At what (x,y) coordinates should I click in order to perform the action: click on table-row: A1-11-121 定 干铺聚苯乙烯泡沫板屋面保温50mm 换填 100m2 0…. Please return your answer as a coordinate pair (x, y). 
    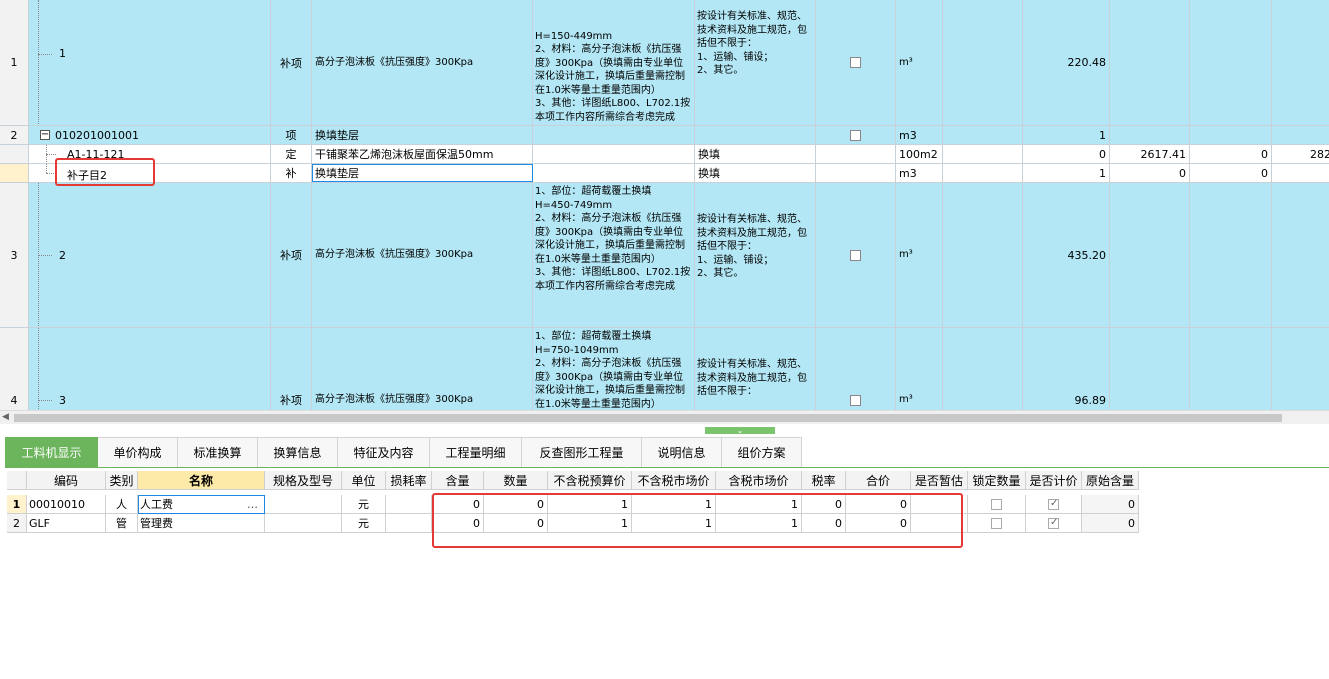
    Looking at the image, I should click on (664, 154).